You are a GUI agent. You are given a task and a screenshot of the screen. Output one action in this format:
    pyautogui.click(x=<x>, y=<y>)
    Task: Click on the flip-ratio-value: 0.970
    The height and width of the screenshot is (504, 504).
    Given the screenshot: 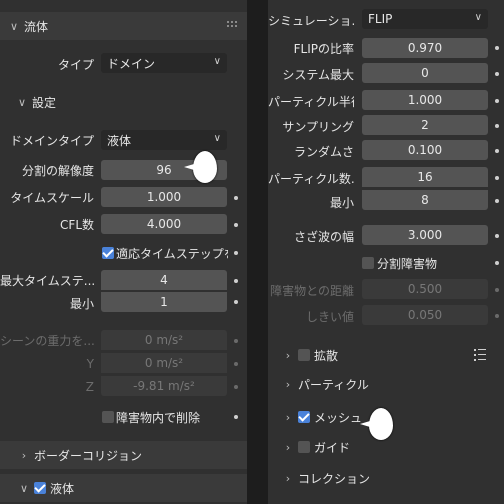 What is the action you would take?
    pyautogui.click(x=425, y=48)
    